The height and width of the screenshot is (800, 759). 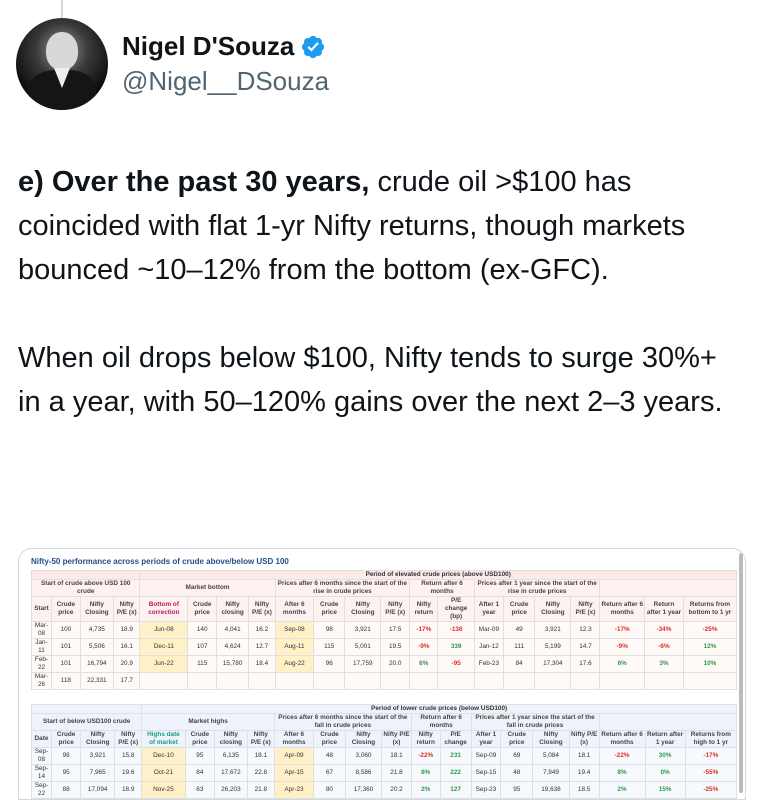 I want to click on table-cell: Apr-23, so click(x=294, y=790).